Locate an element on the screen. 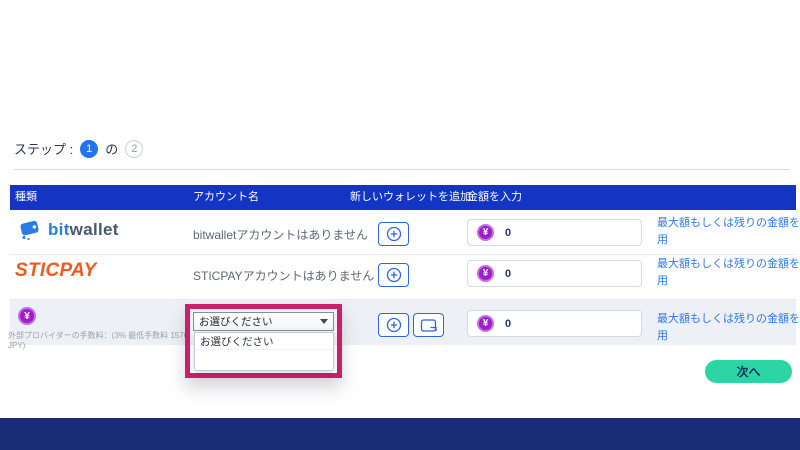 The height and width of the screenshot is (450, 800). wallet-button is located at coordinates (428, 325).